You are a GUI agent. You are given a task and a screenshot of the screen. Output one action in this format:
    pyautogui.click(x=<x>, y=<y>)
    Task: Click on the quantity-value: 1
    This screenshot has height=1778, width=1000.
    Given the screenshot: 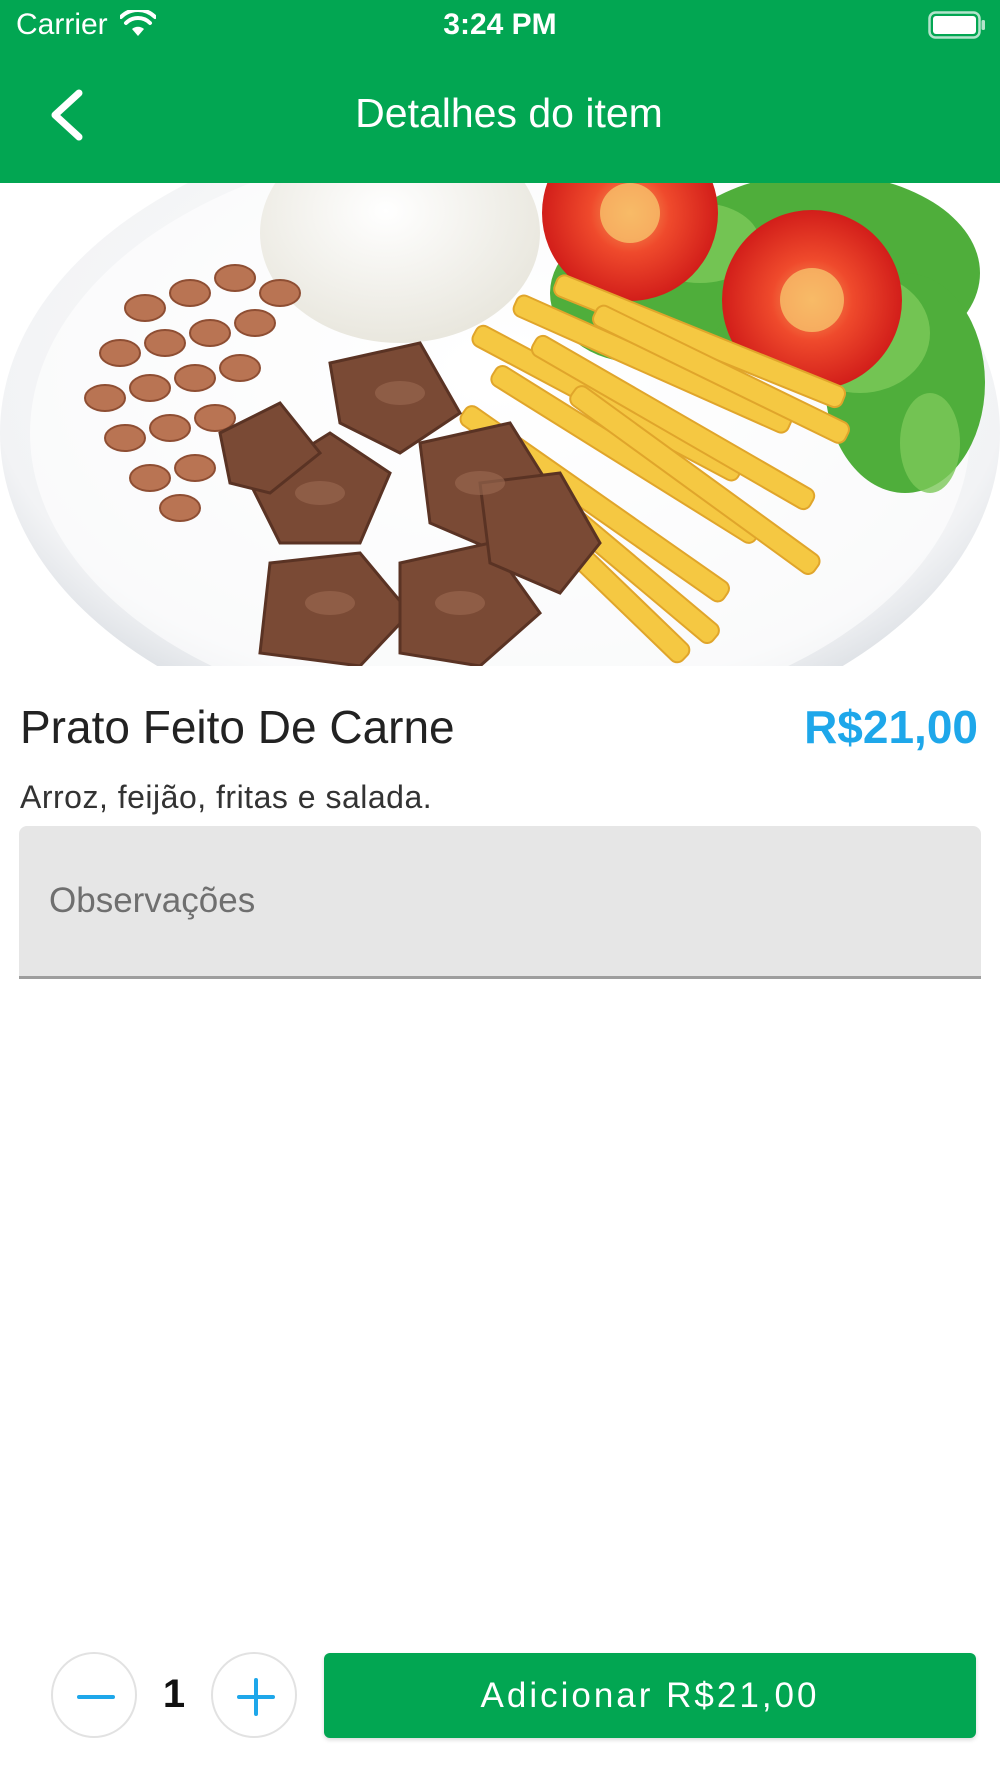 What is the action you would take?
    pyautogui.click(x=174, y=1694)
    